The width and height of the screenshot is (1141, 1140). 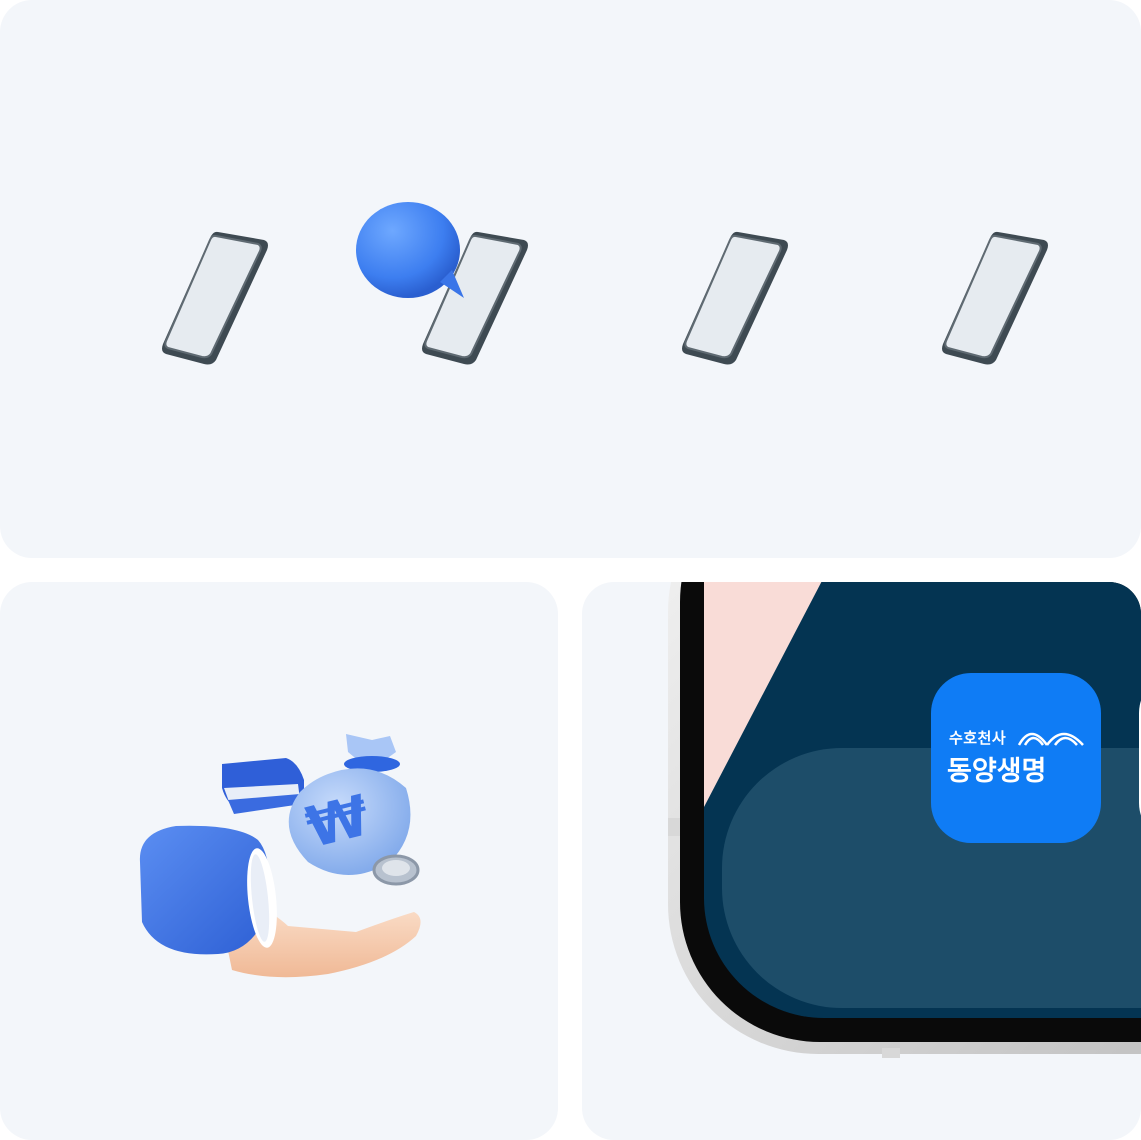 I want to click on app-title: 동양생명, so click(x=997, y=771).